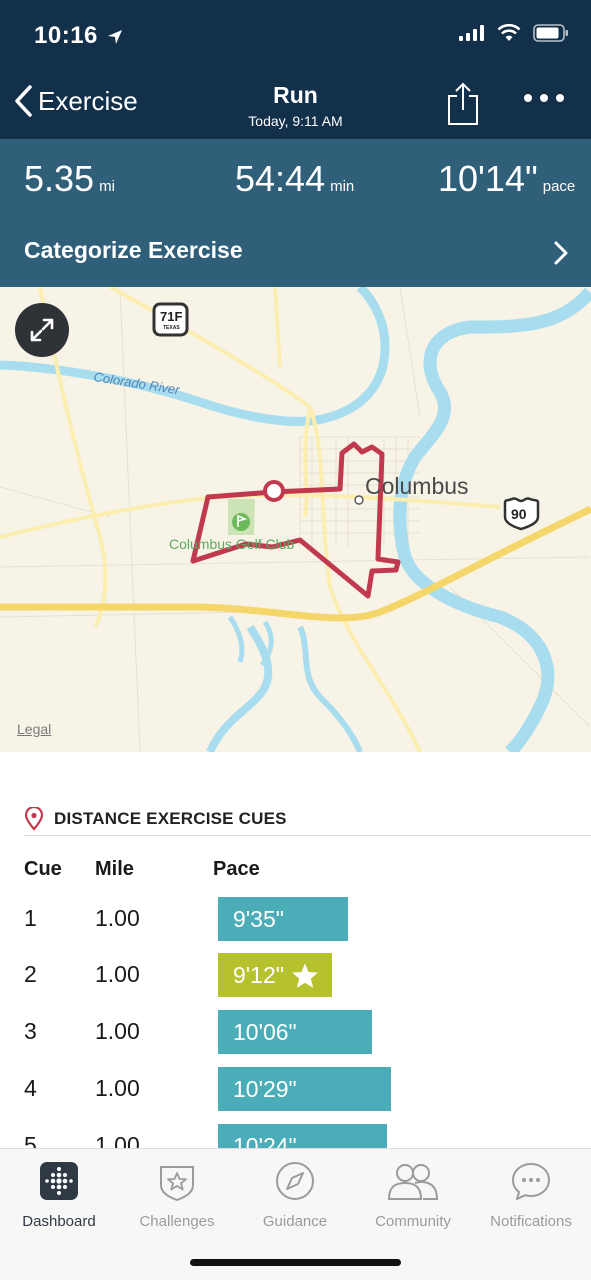  I want to click on pace-value: 9'12", so click(258, 974).